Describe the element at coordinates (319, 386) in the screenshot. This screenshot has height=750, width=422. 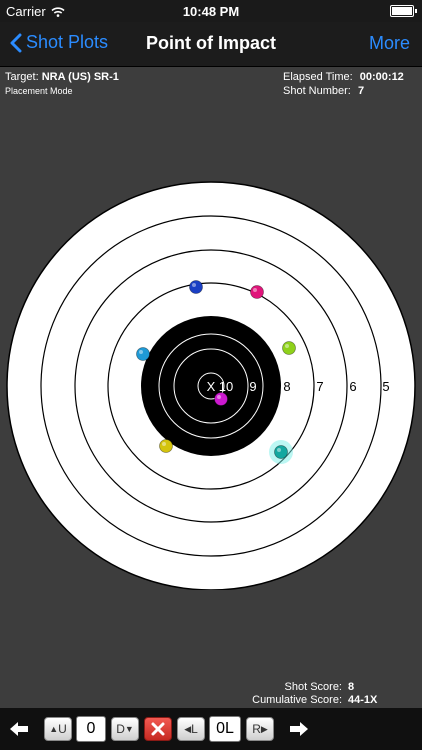
I see `ring-label: 7` at that location.